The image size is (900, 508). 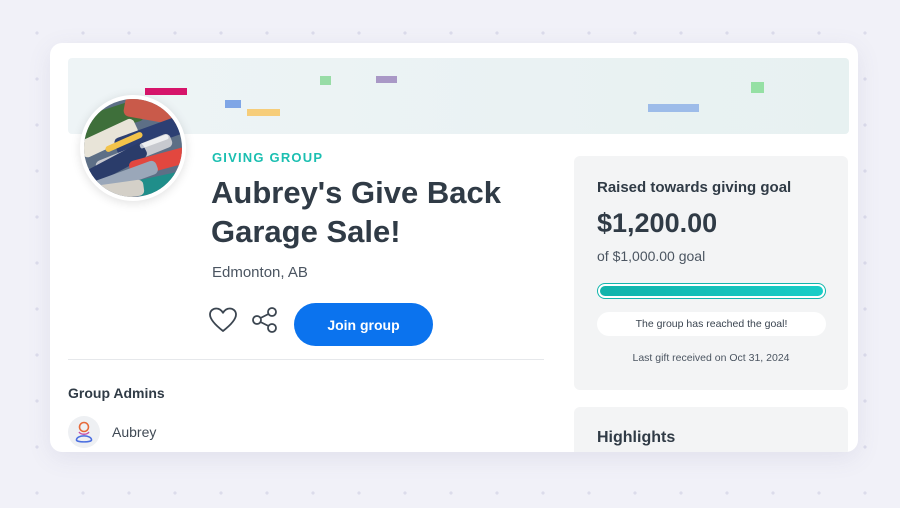 What do you see at coordinates (325, 80) in the screenshot?
I see `confetti-green` at bounding box center [325, 80].